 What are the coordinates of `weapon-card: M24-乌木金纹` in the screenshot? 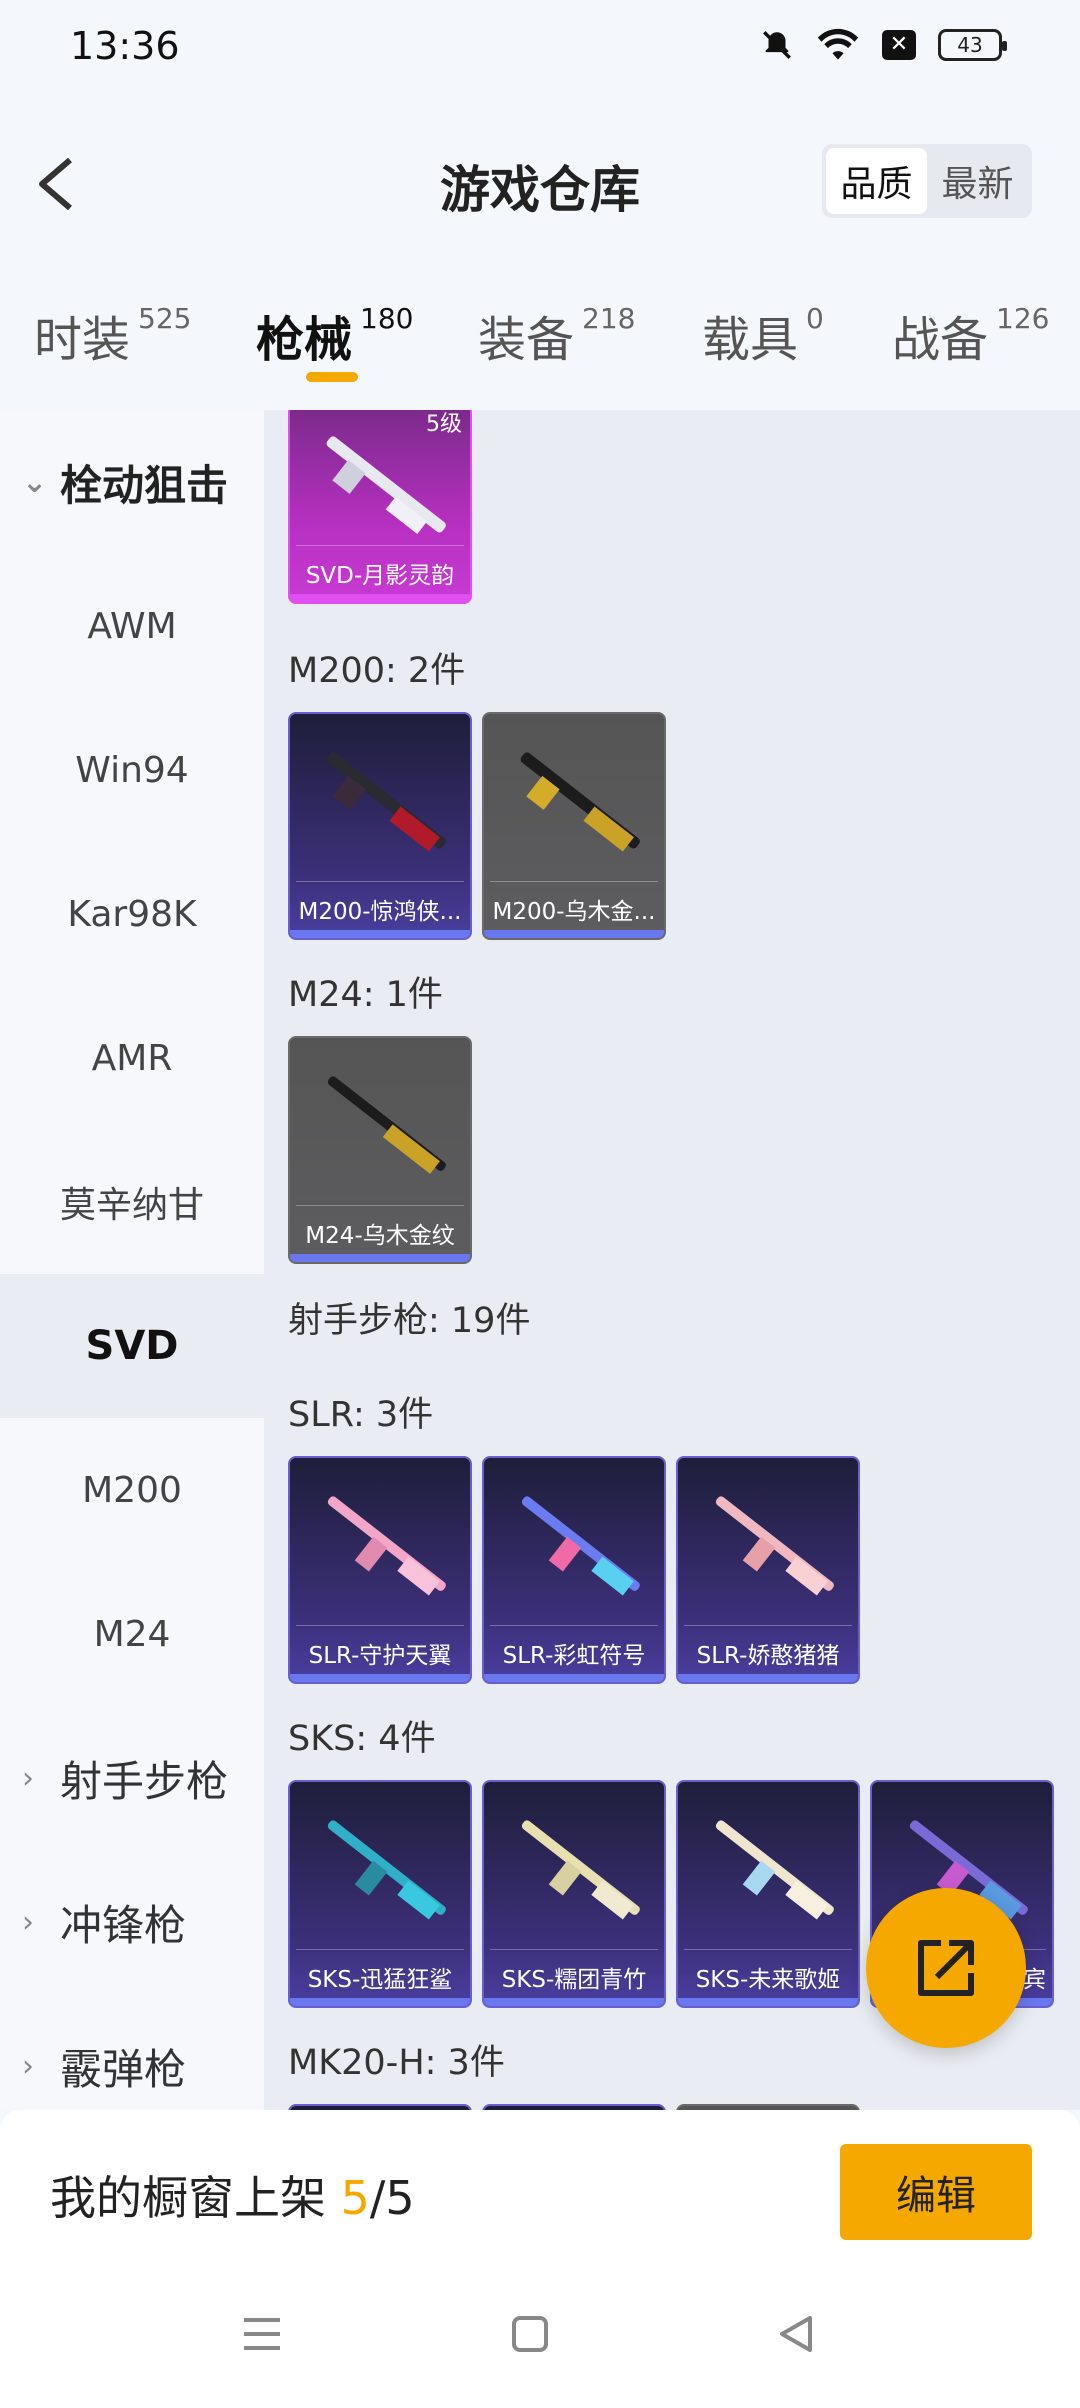 It's located at (380, 1150).